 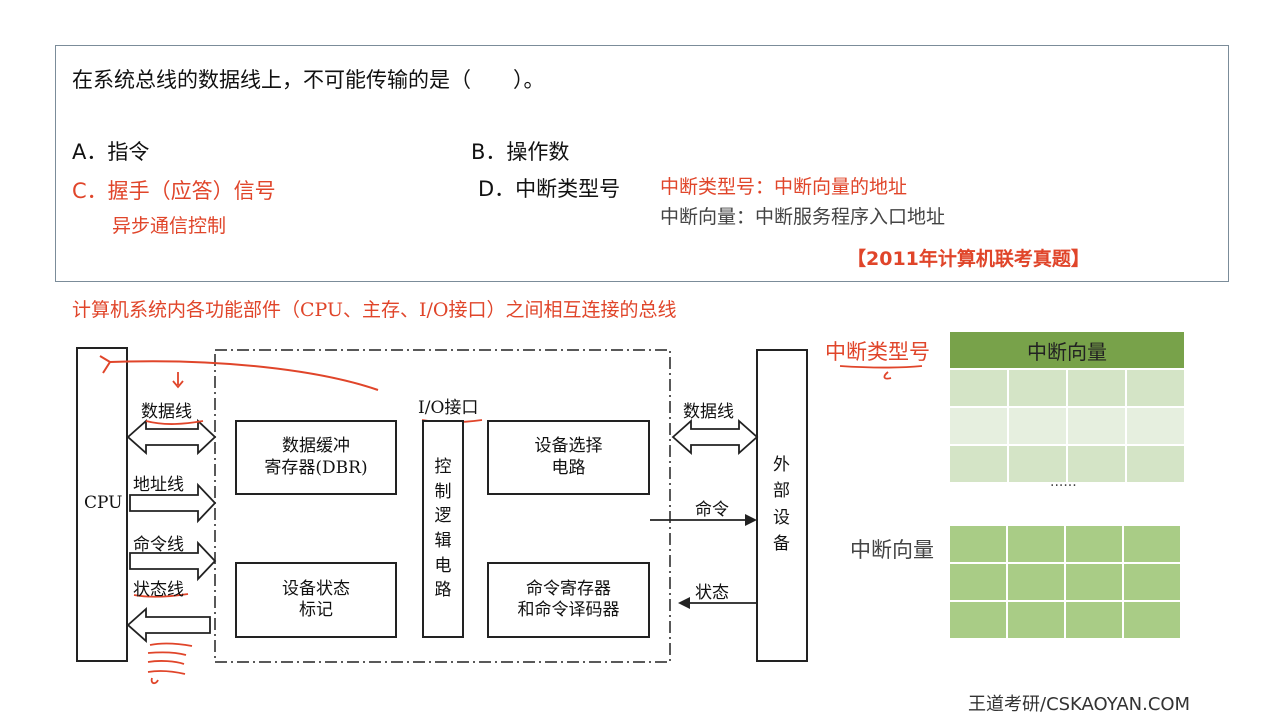 I want to click on interrupt-vector-label: 中断向量, so click(x=892, y=550).